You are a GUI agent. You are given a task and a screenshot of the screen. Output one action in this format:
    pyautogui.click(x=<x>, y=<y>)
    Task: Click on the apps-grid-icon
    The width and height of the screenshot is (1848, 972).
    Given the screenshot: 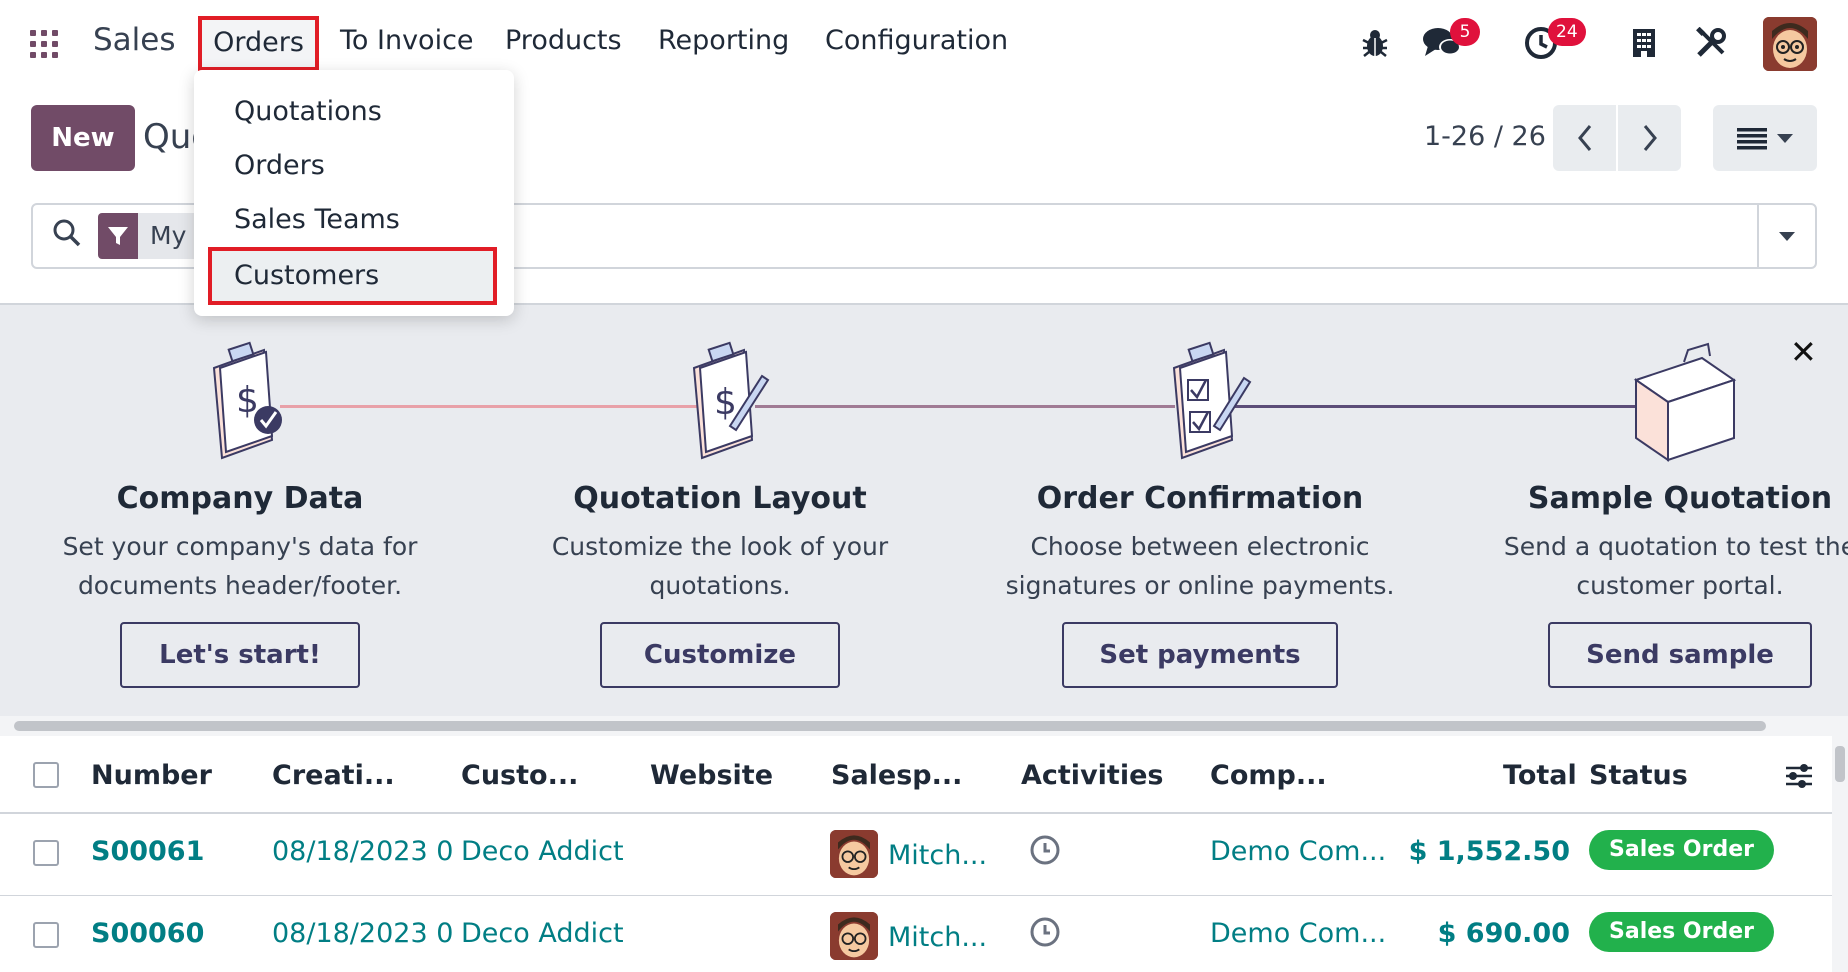 What is the action you would take?
    pyautogui.click(x=44, y=44)
    